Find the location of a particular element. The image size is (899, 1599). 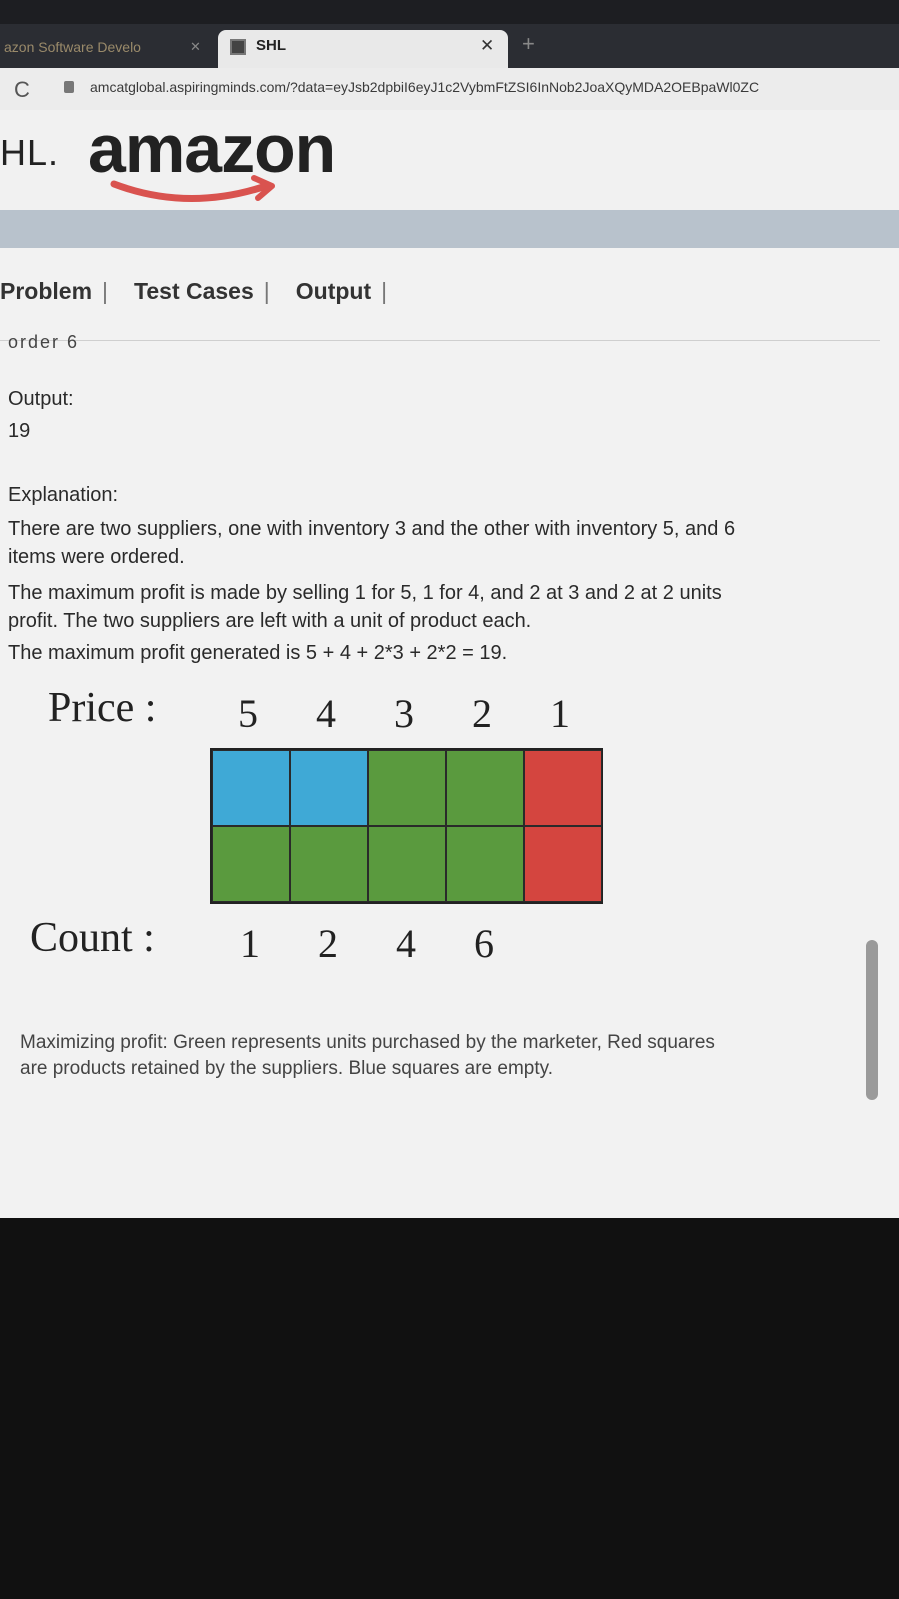

output-label: Output: is located at coordinates (41, 399).